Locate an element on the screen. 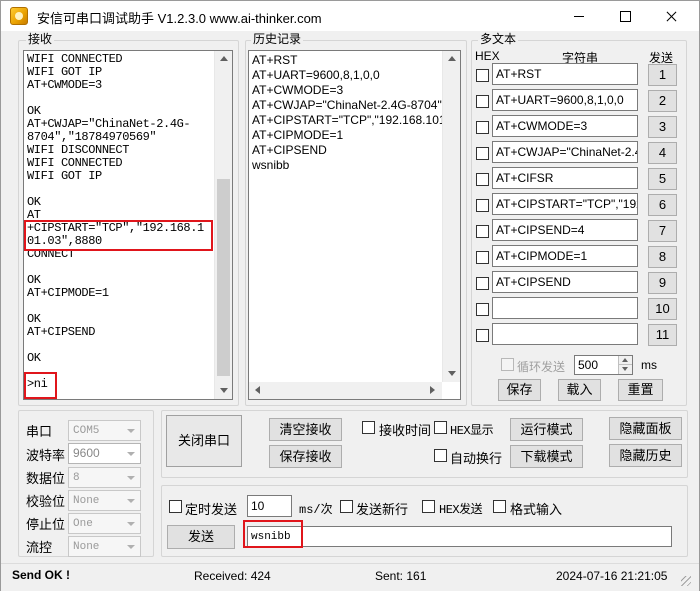  multi-text-input: AT+CIPSEND is located at coordinates (565, 282).